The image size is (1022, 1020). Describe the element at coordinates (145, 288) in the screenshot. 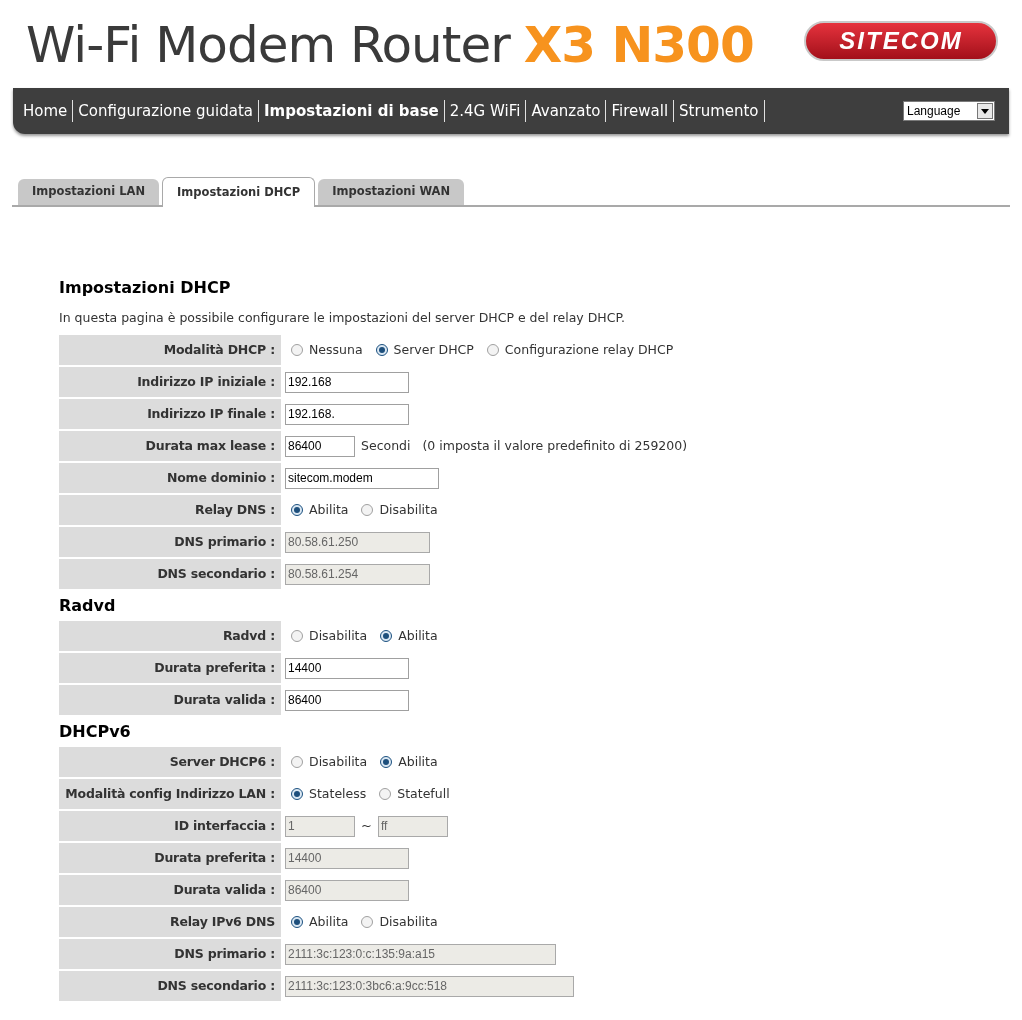

I see `section-heading: Impostazioni DHCP` at that location.